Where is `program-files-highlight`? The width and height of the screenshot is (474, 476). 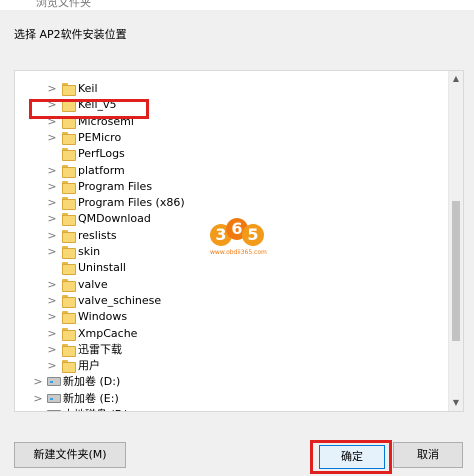 program-files-highlight is located at coordinates (89, 109).